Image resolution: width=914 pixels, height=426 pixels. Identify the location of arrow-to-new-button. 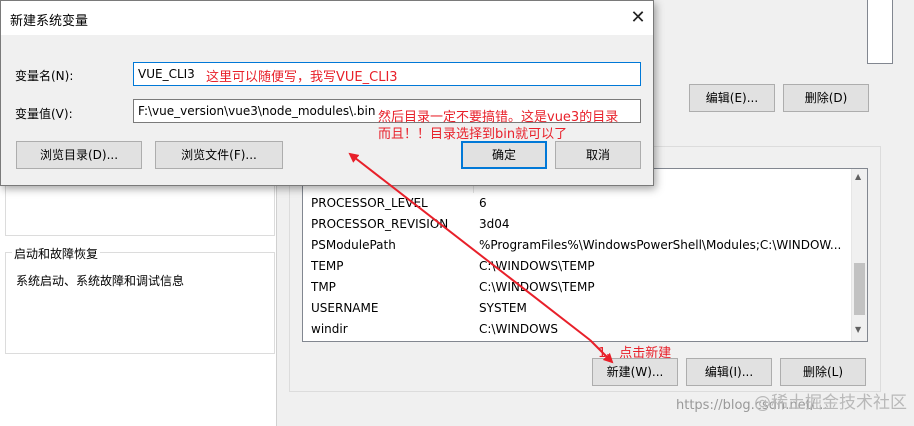
(601, 351).